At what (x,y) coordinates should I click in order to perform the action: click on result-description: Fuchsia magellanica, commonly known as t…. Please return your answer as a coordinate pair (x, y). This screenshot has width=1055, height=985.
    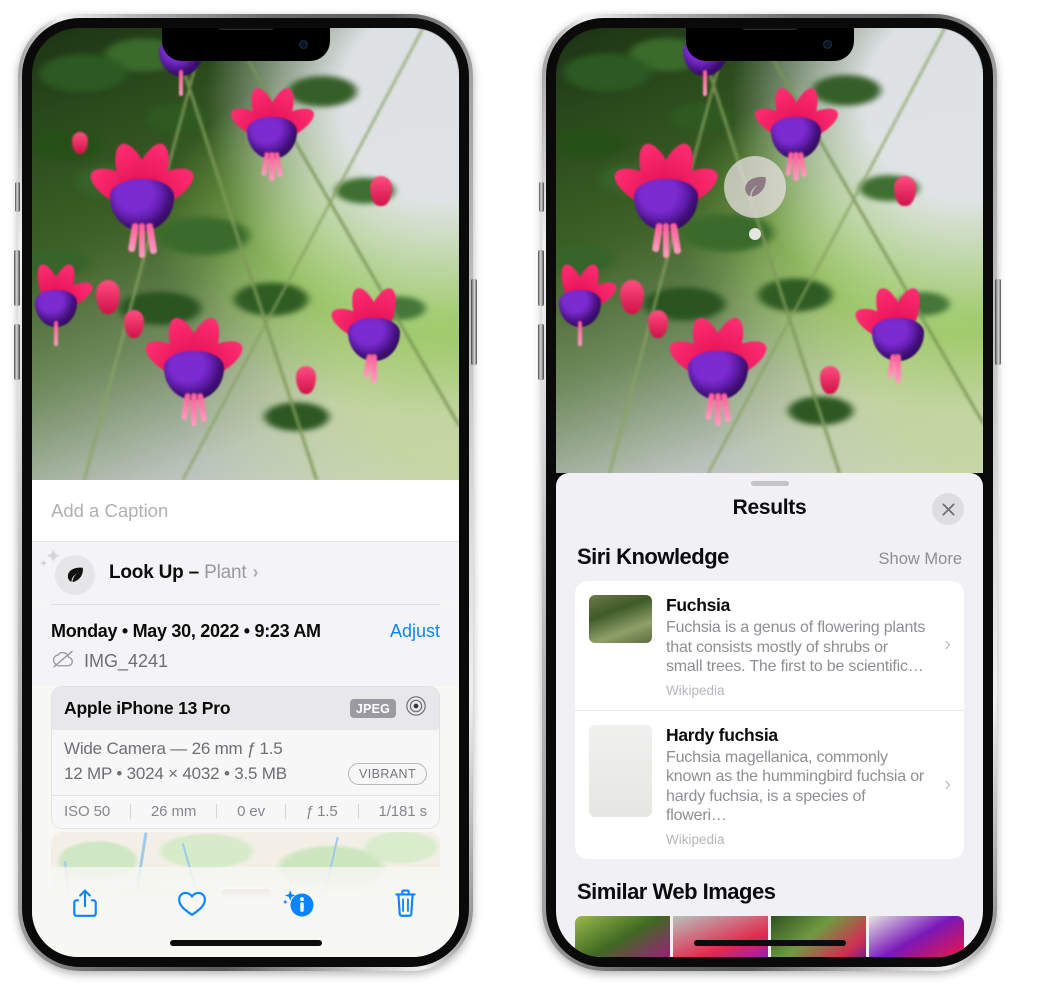
    Looking at the image, I should click on (795, 786).